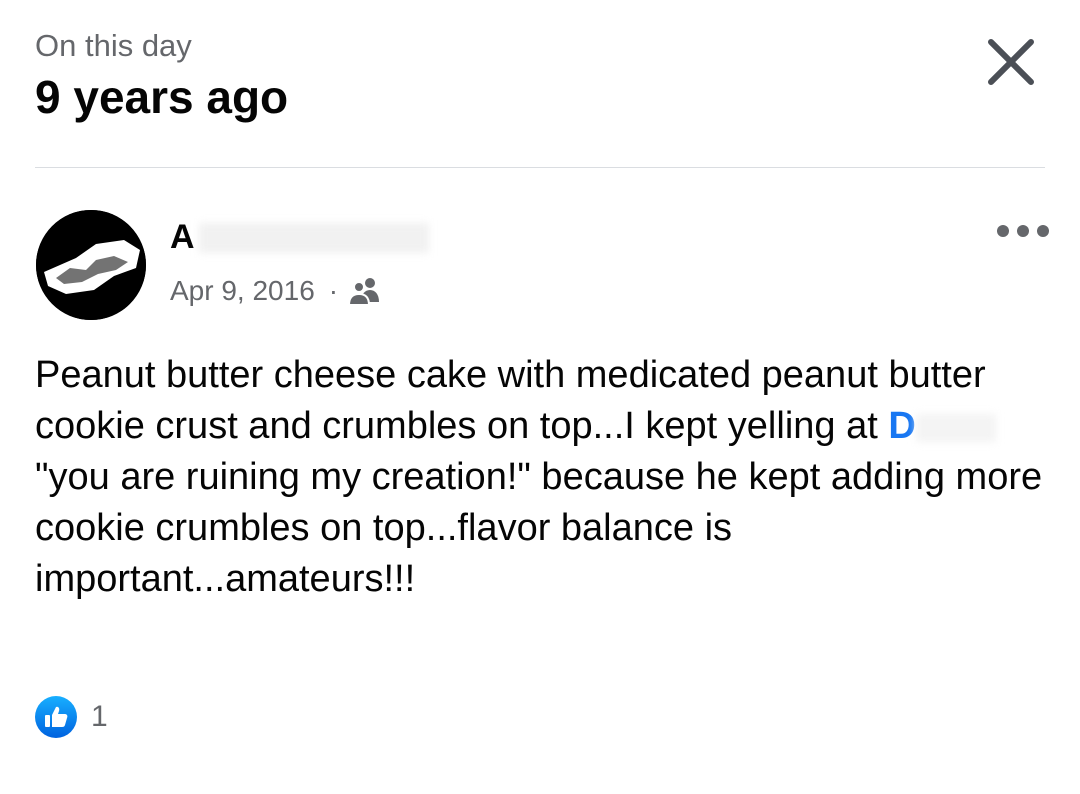 The image size is (1080, 794). I want to click on divider, so click(540, 167).